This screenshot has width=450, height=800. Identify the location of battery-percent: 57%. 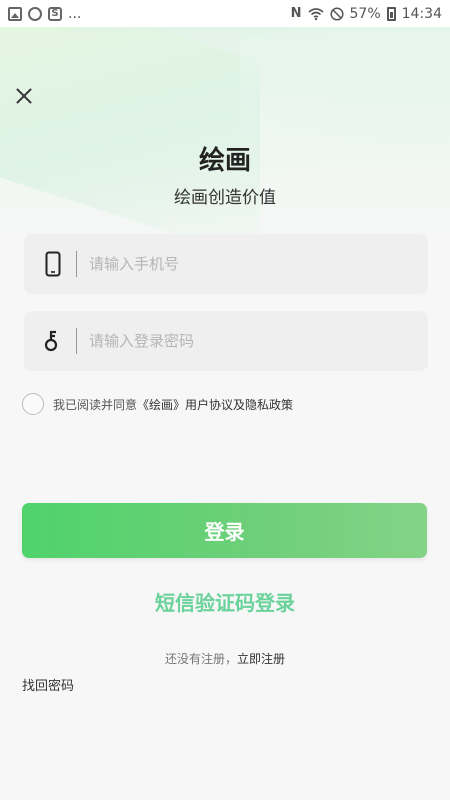
(365, 13).